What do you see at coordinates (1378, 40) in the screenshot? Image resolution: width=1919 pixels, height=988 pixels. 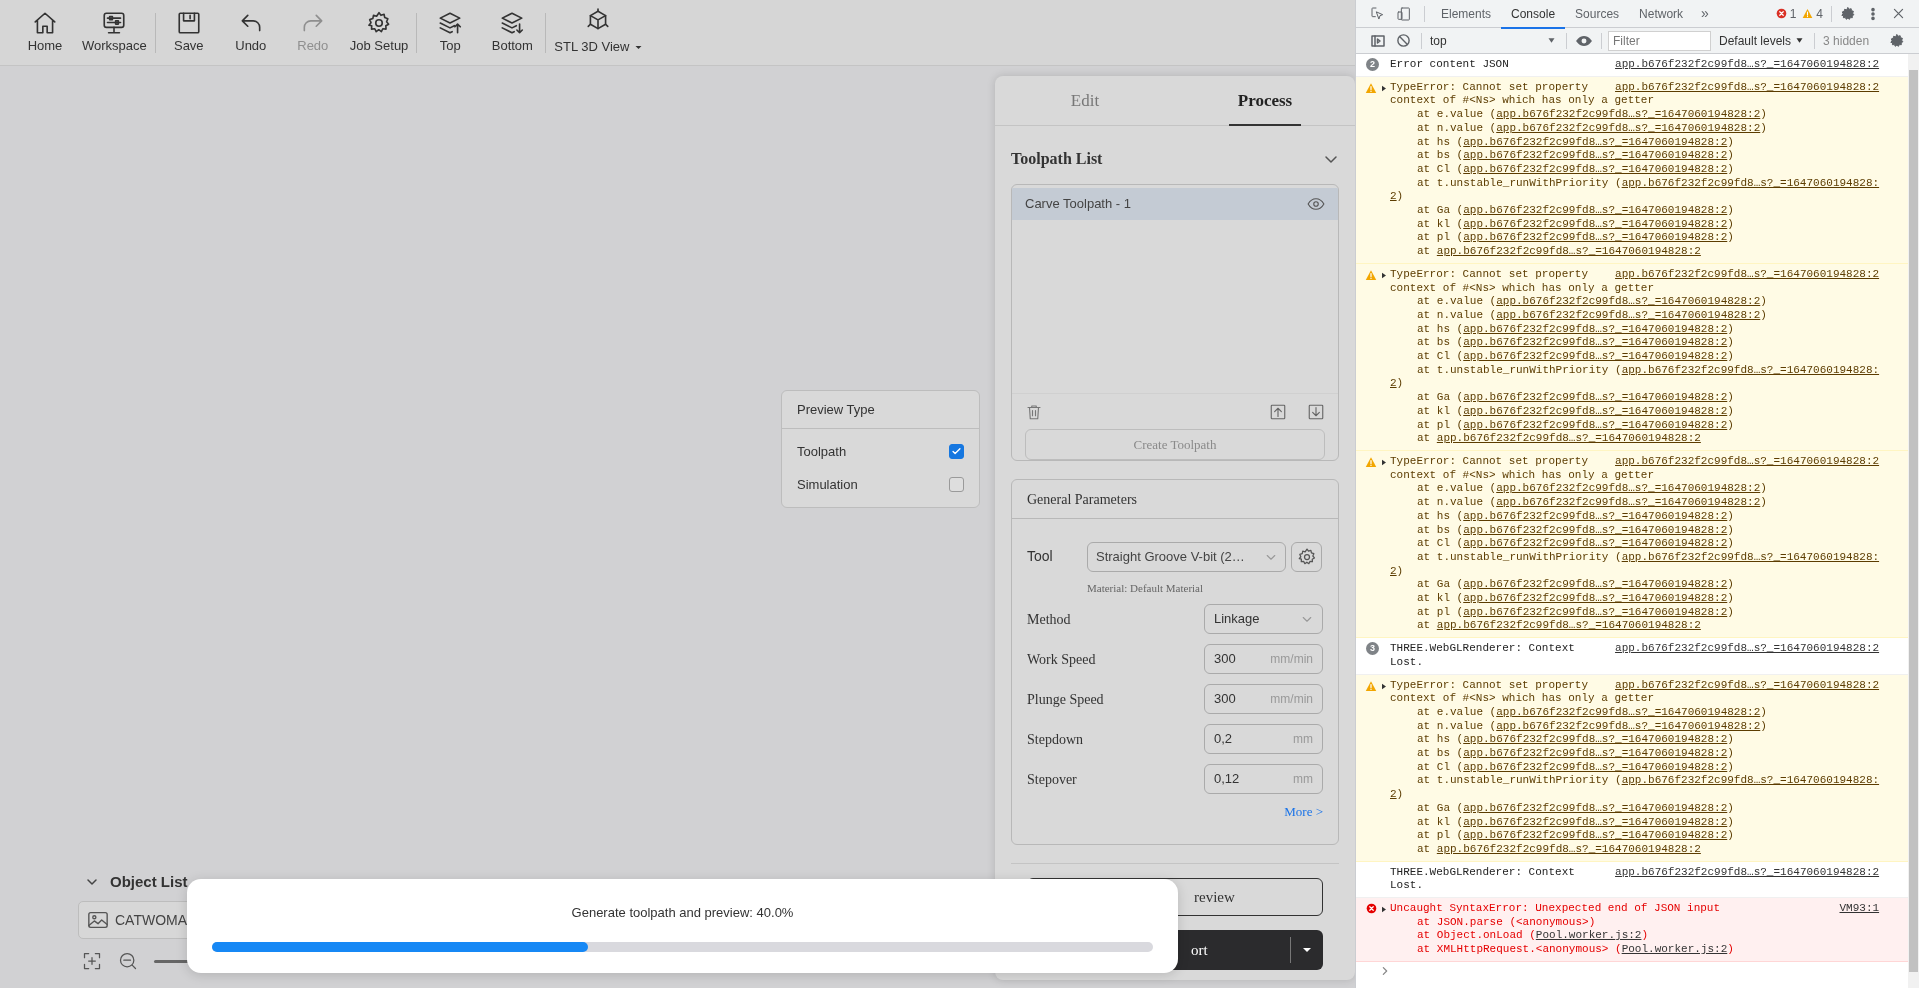 I see `sidebar-toggle-icon` at bounding box center [1378, 40].